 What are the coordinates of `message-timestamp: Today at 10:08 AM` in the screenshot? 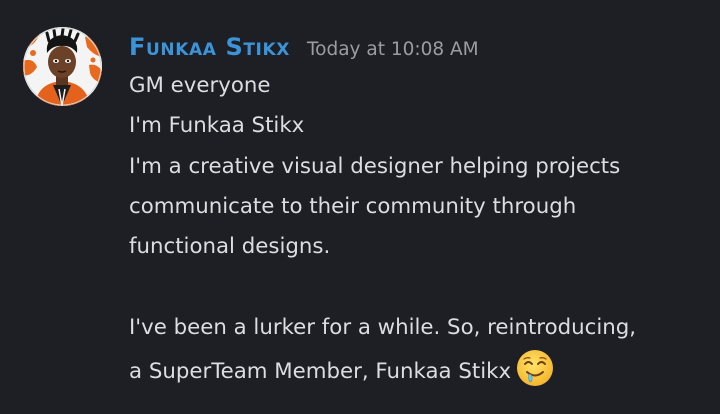 It's located at (392, 49).